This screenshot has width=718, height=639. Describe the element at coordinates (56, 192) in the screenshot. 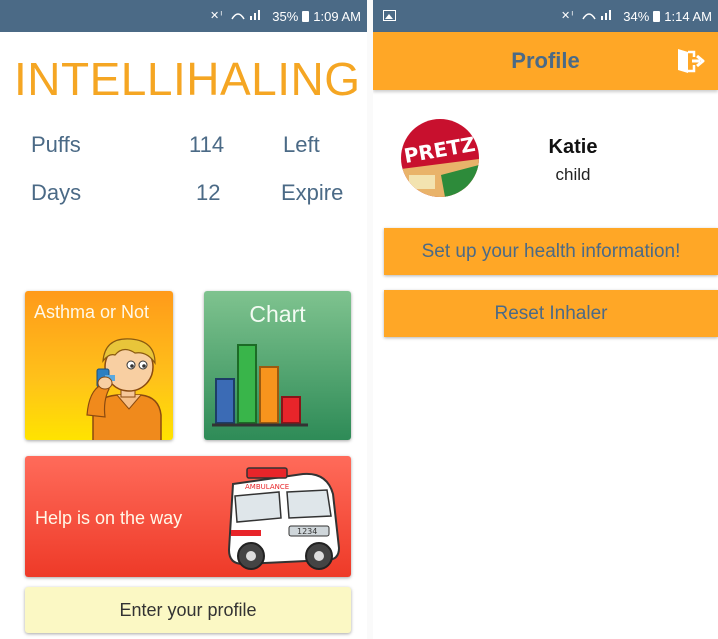

I see `days-label: Days` at that location.